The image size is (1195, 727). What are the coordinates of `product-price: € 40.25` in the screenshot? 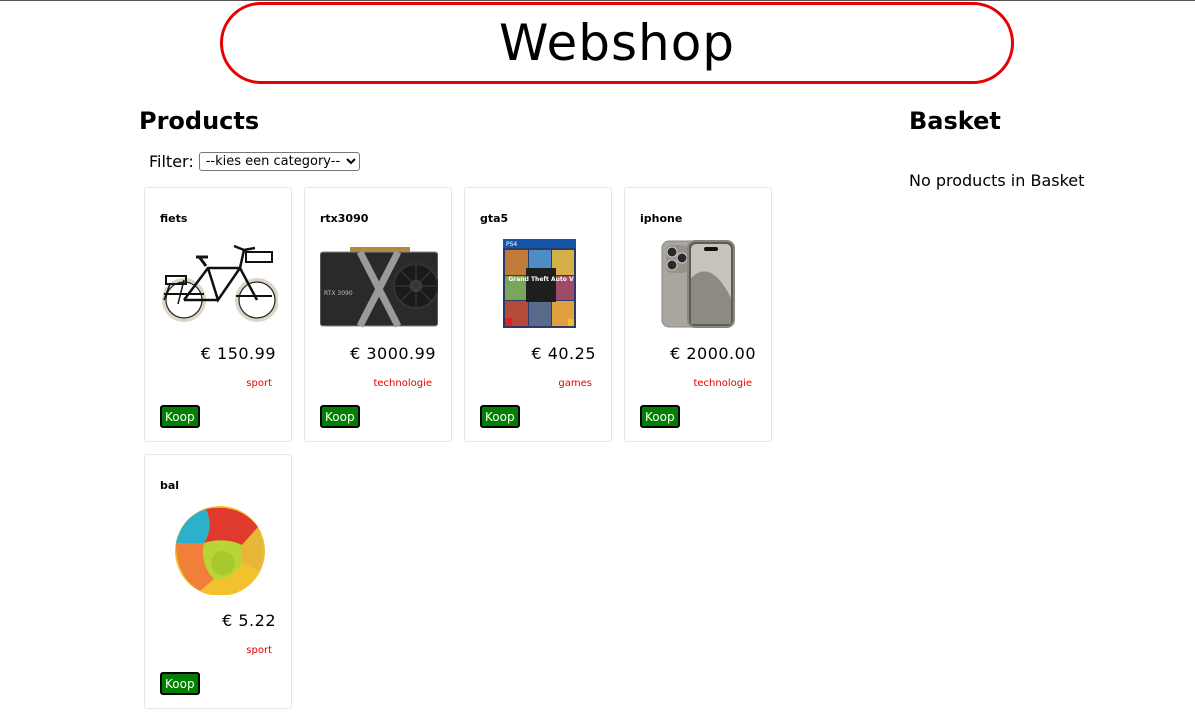 It's located at (563, 353).